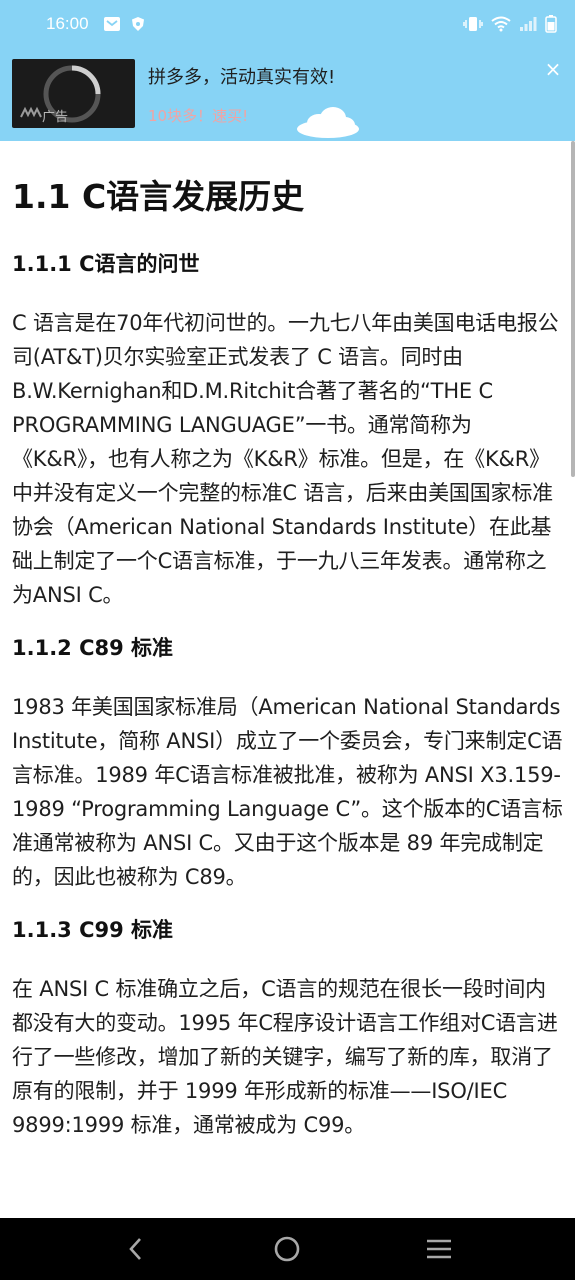  Describe the element at coordinates (328, 122) in the screenshot. I see `cloud-icon` at that location.